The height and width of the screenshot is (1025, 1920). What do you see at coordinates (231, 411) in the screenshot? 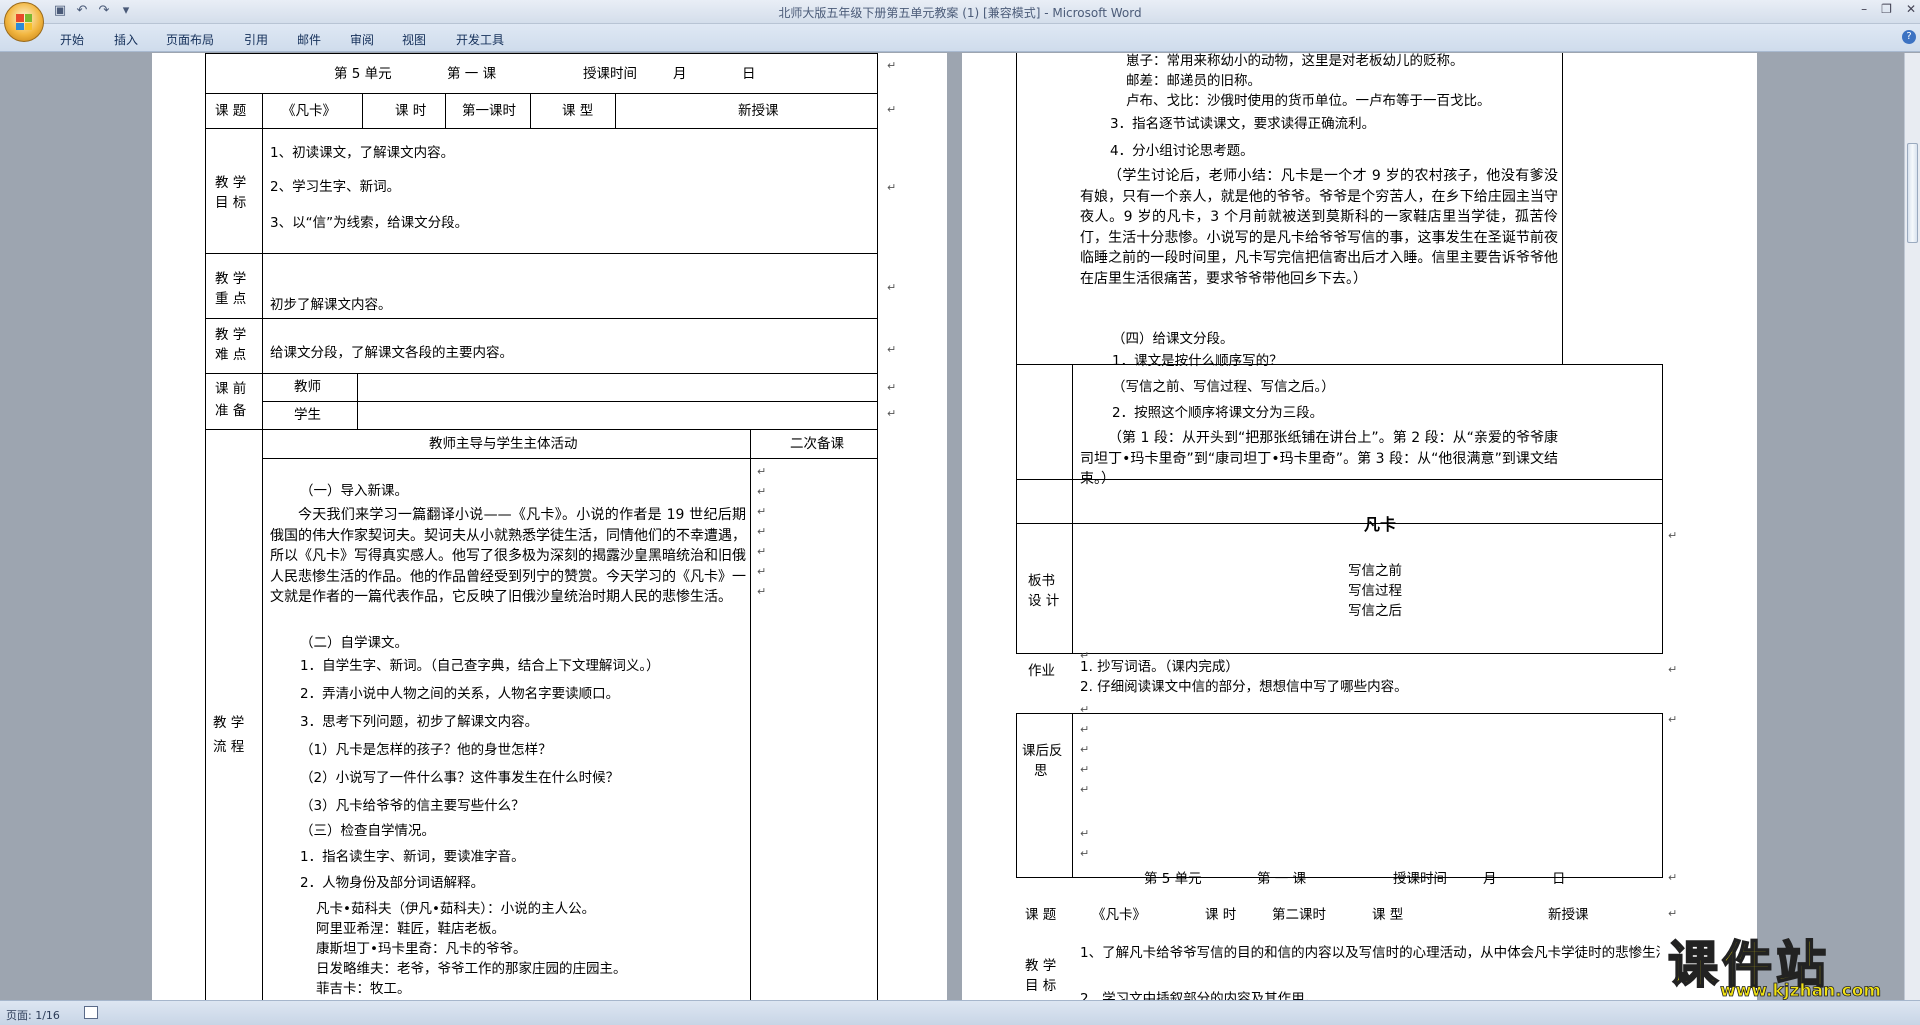
I see `prep-label-2: 准 备` at bounding box center [231, 411].